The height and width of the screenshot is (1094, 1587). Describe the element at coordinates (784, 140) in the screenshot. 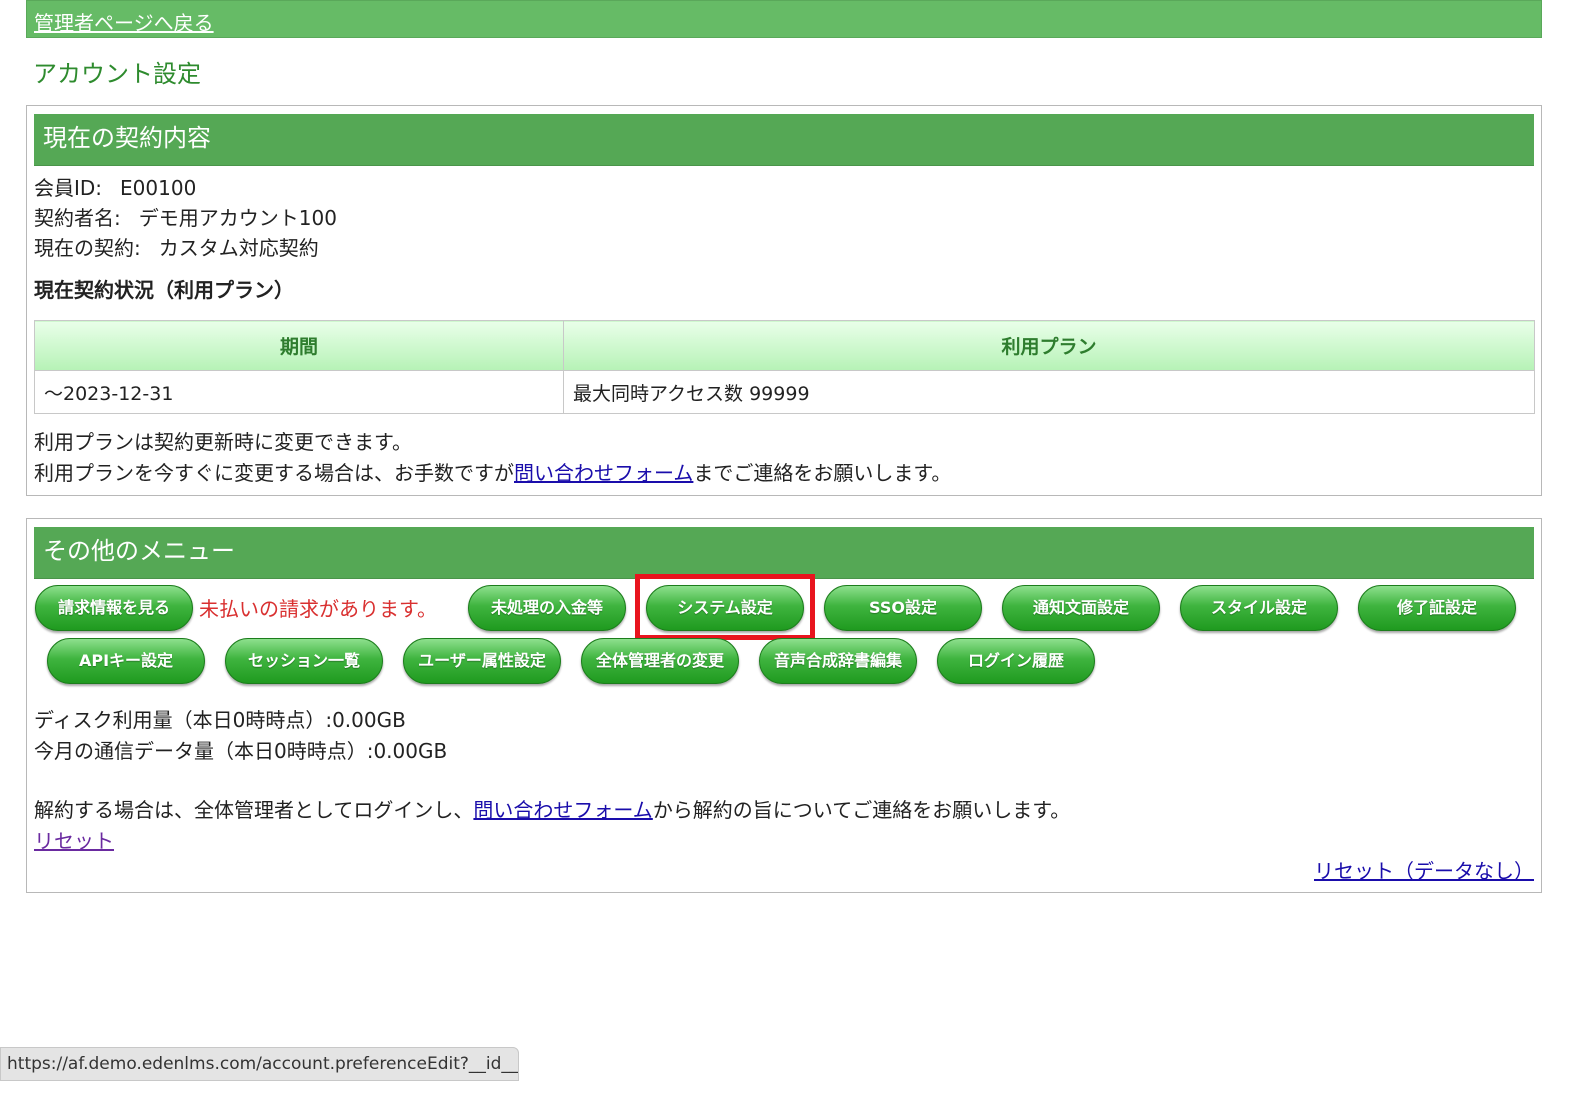

I see `contract-panel-header: 現在の契約内容` at that location.